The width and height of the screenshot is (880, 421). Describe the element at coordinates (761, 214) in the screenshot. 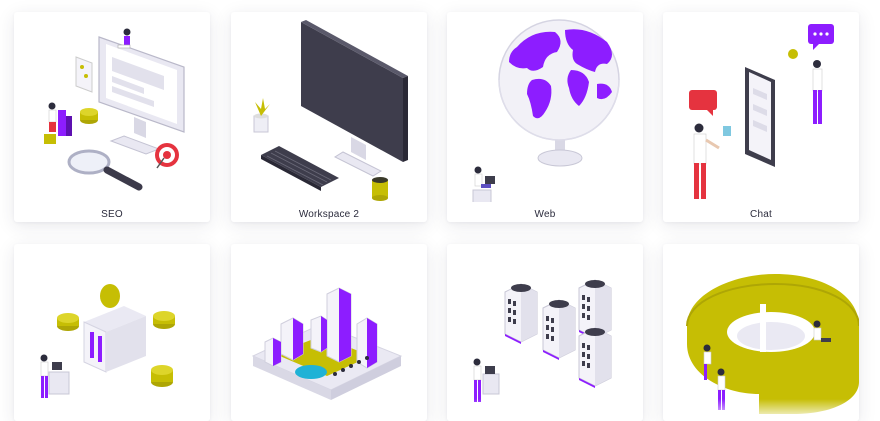

I see `illustration-label: Chat` at that location.